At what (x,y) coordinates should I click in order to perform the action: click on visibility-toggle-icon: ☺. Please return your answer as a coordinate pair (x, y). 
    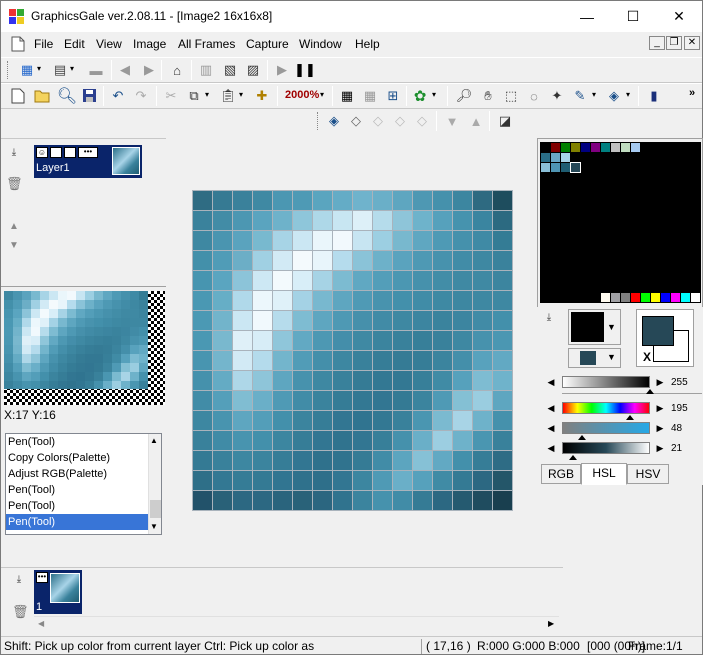
    Looking at the image, I should click on (42, 152).